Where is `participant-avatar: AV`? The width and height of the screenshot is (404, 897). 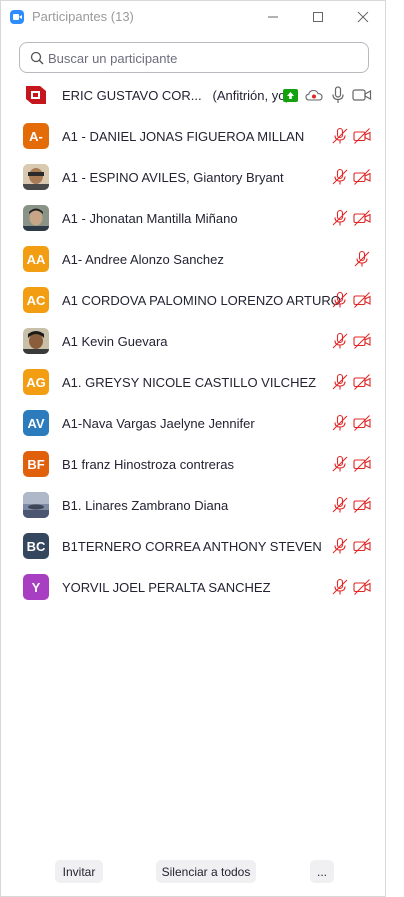 participant-avatar: AV is located at coordinates (36, 423).